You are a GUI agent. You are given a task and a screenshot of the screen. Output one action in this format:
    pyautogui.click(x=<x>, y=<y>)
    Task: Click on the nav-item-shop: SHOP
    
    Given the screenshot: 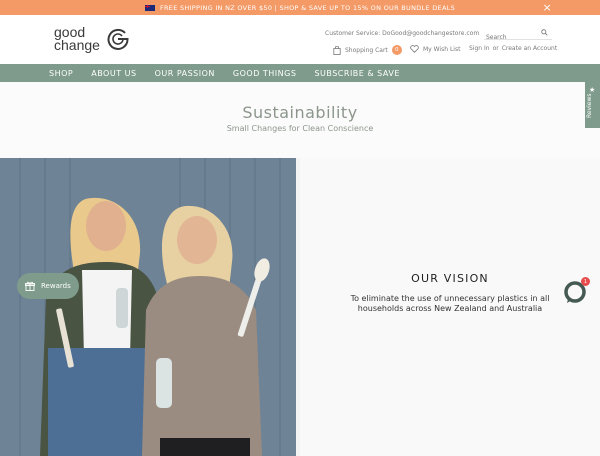 What is the action you would take?
    pyautogui.click(x=61, y=73)
    